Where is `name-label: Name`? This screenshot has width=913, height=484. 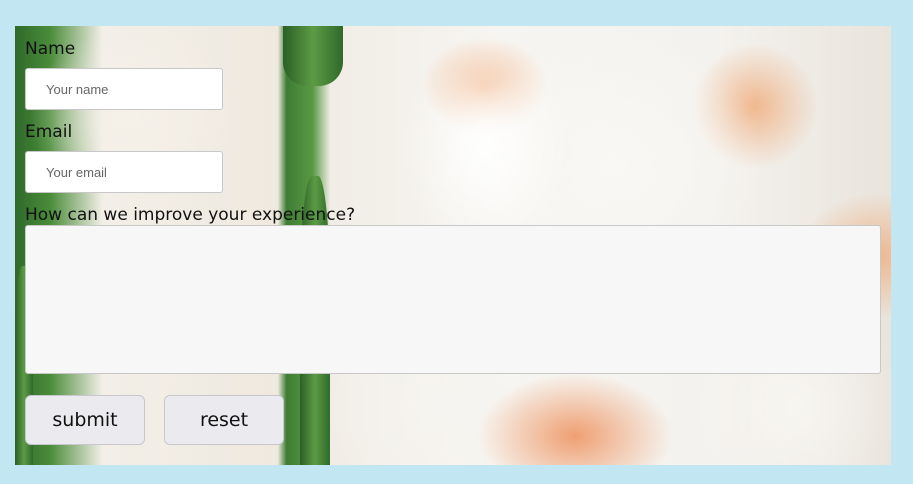
name-label: Name is located at coordinates (50, 49).